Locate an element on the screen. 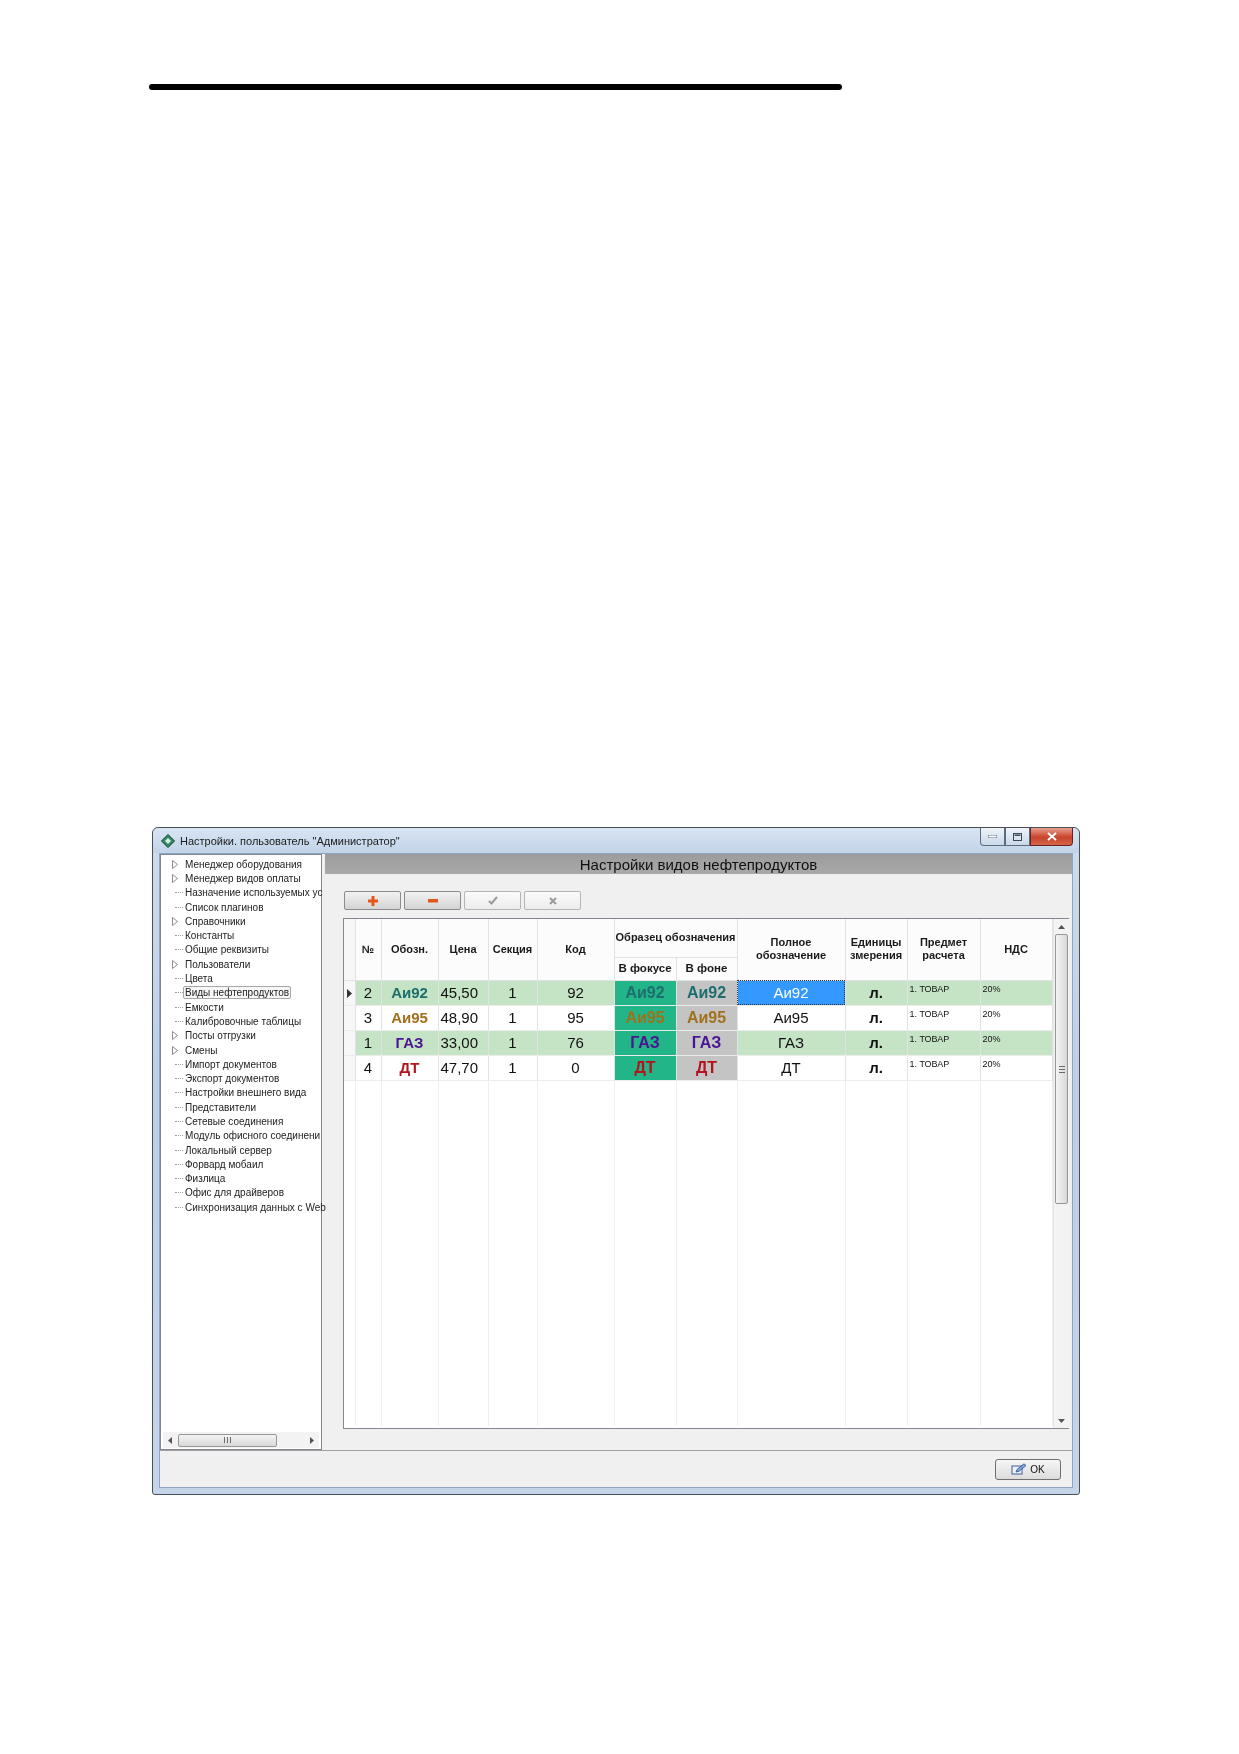 This screenshot has width=1239, height=1754. tree-item: Синхронизация данных с Web is located at coordinates (255, 1207).